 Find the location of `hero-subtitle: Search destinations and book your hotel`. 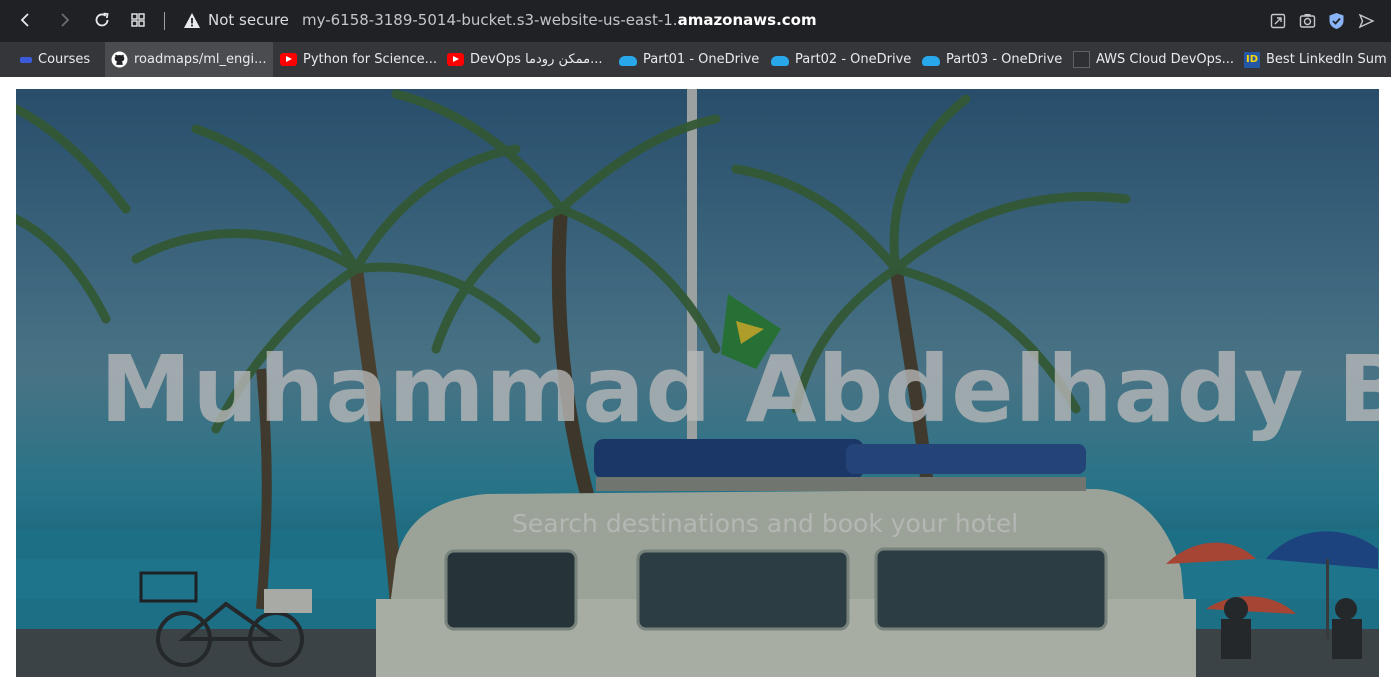

hero-subtitle: Search destinations and book your hotel is located at coordinates (765, 523).